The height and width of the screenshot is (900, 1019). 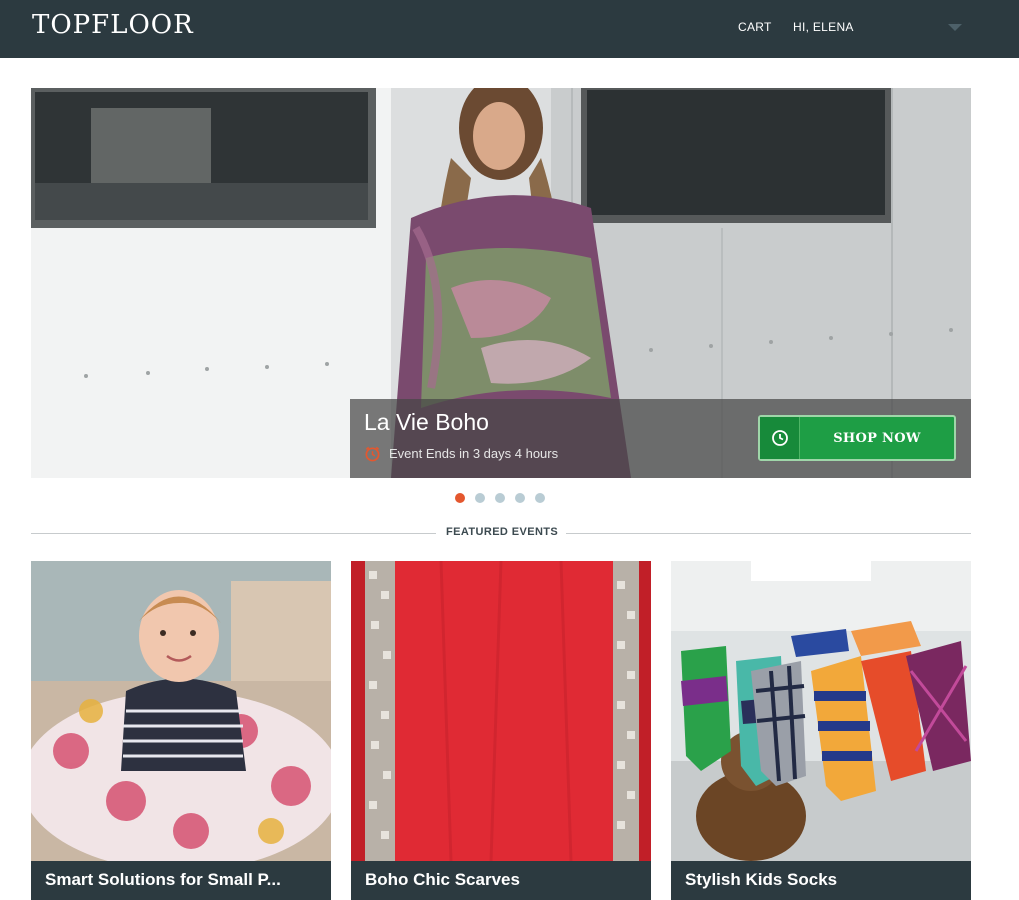 I want to click on countdown-text: Event Ends in 3 days 4 hours, so click(x=474, y=453).